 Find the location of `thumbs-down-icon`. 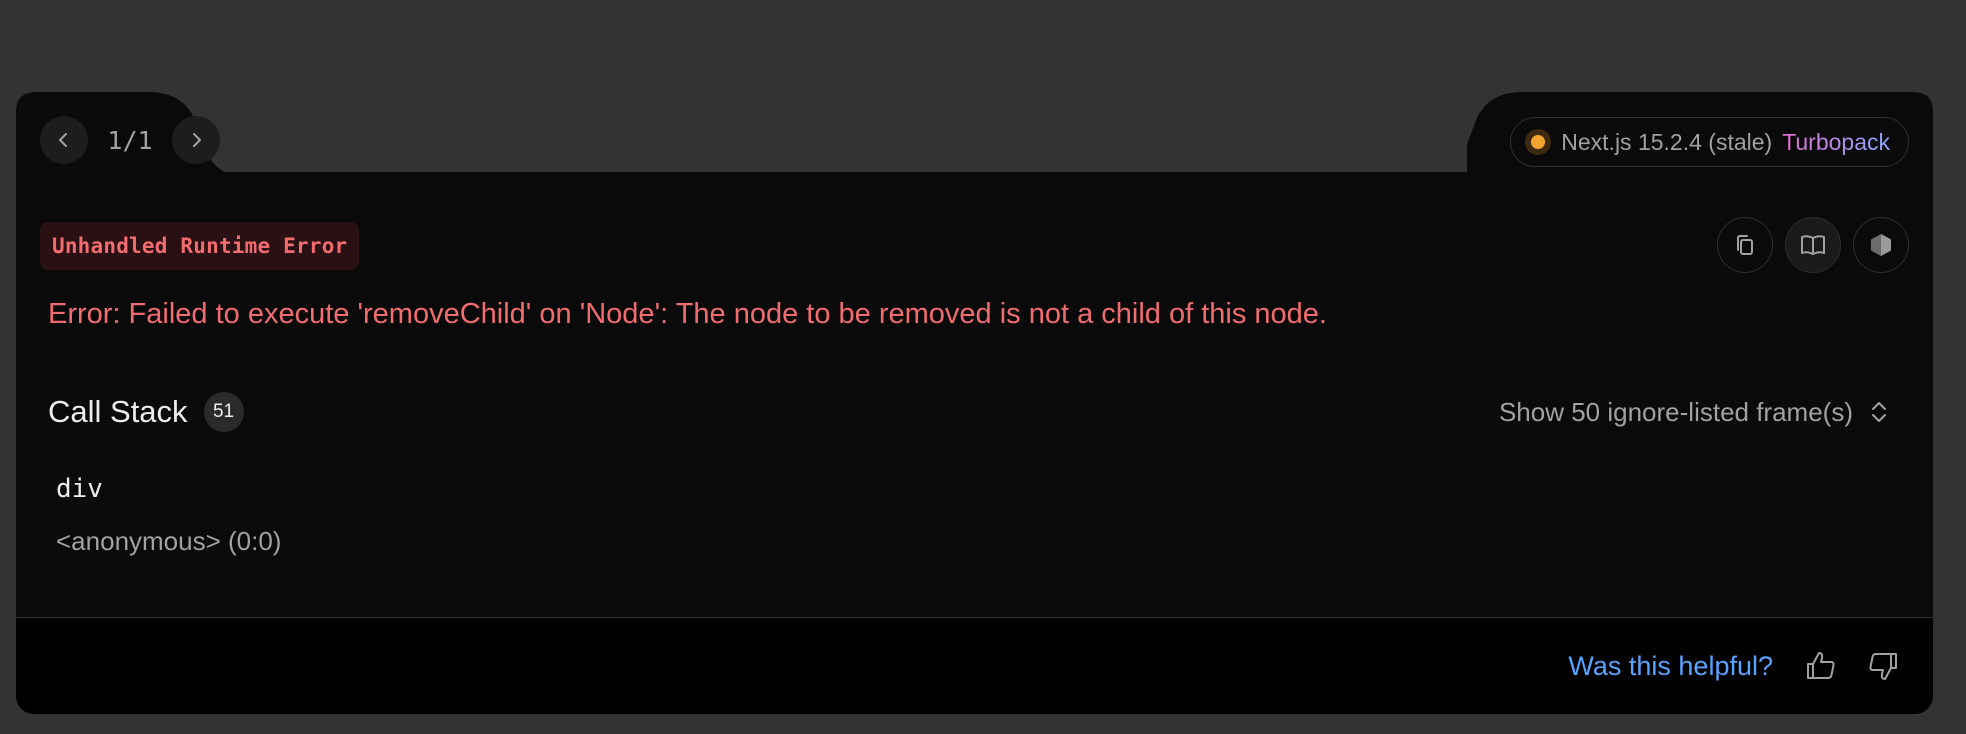

thumbs-down-icon is located at coordinates (1883, 666).